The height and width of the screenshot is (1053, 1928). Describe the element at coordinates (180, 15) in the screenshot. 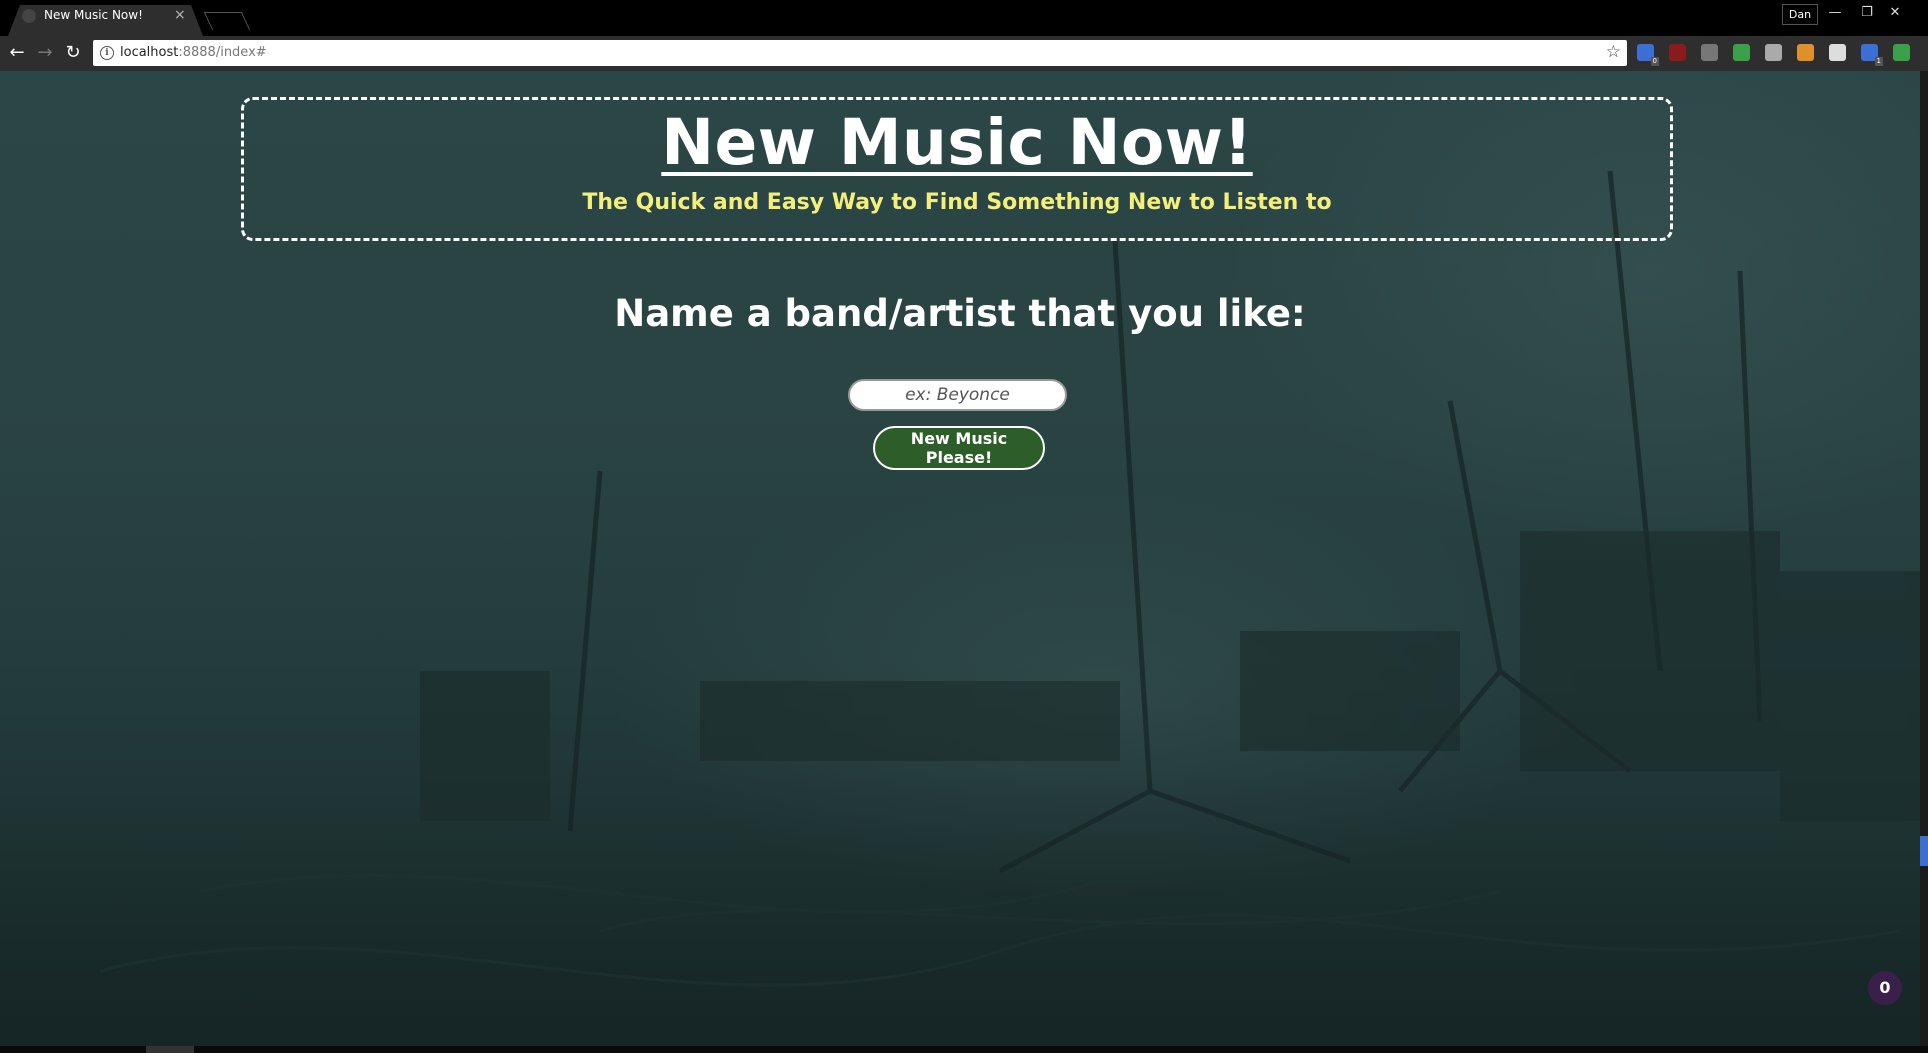

I see `tab-close-icon: ×` at that location.